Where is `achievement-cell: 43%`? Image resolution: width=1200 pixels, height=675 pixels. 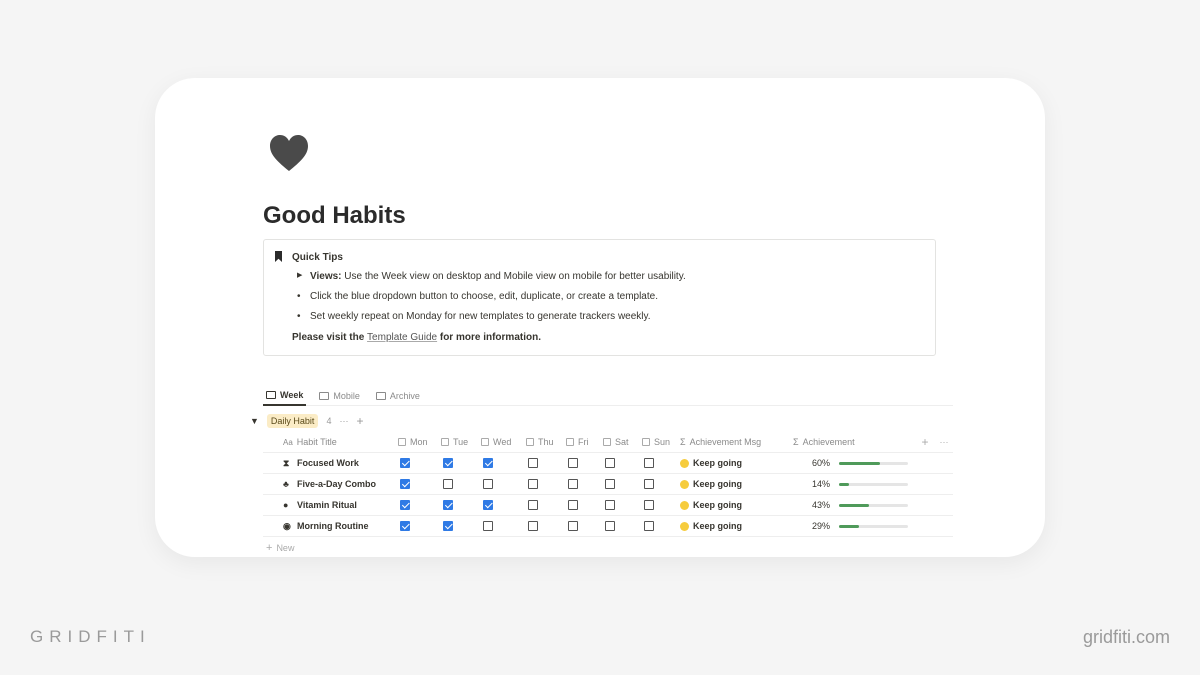
achievement-cell: 43% is located at coordinates (850, 505).